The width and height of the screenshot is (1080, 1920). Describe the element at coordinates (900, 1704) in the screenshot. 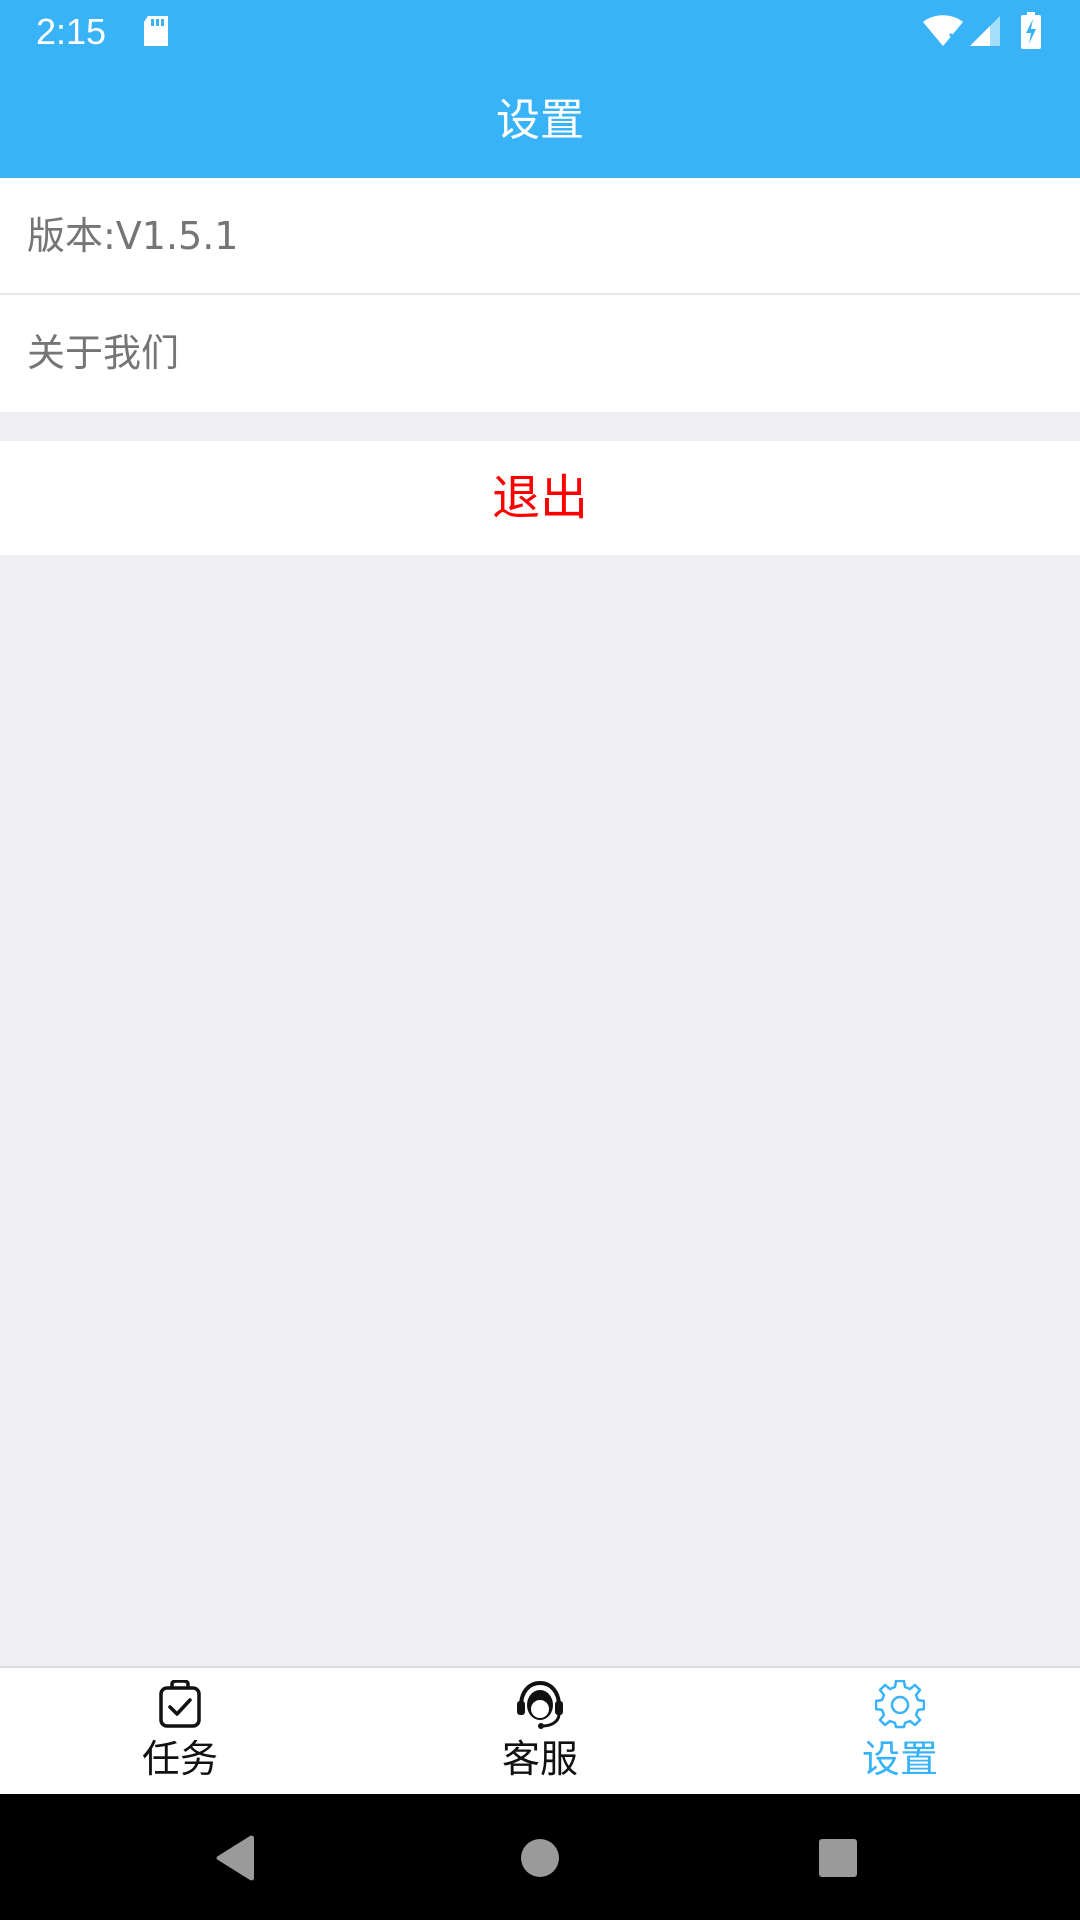

I see `gear-icon` at that location.